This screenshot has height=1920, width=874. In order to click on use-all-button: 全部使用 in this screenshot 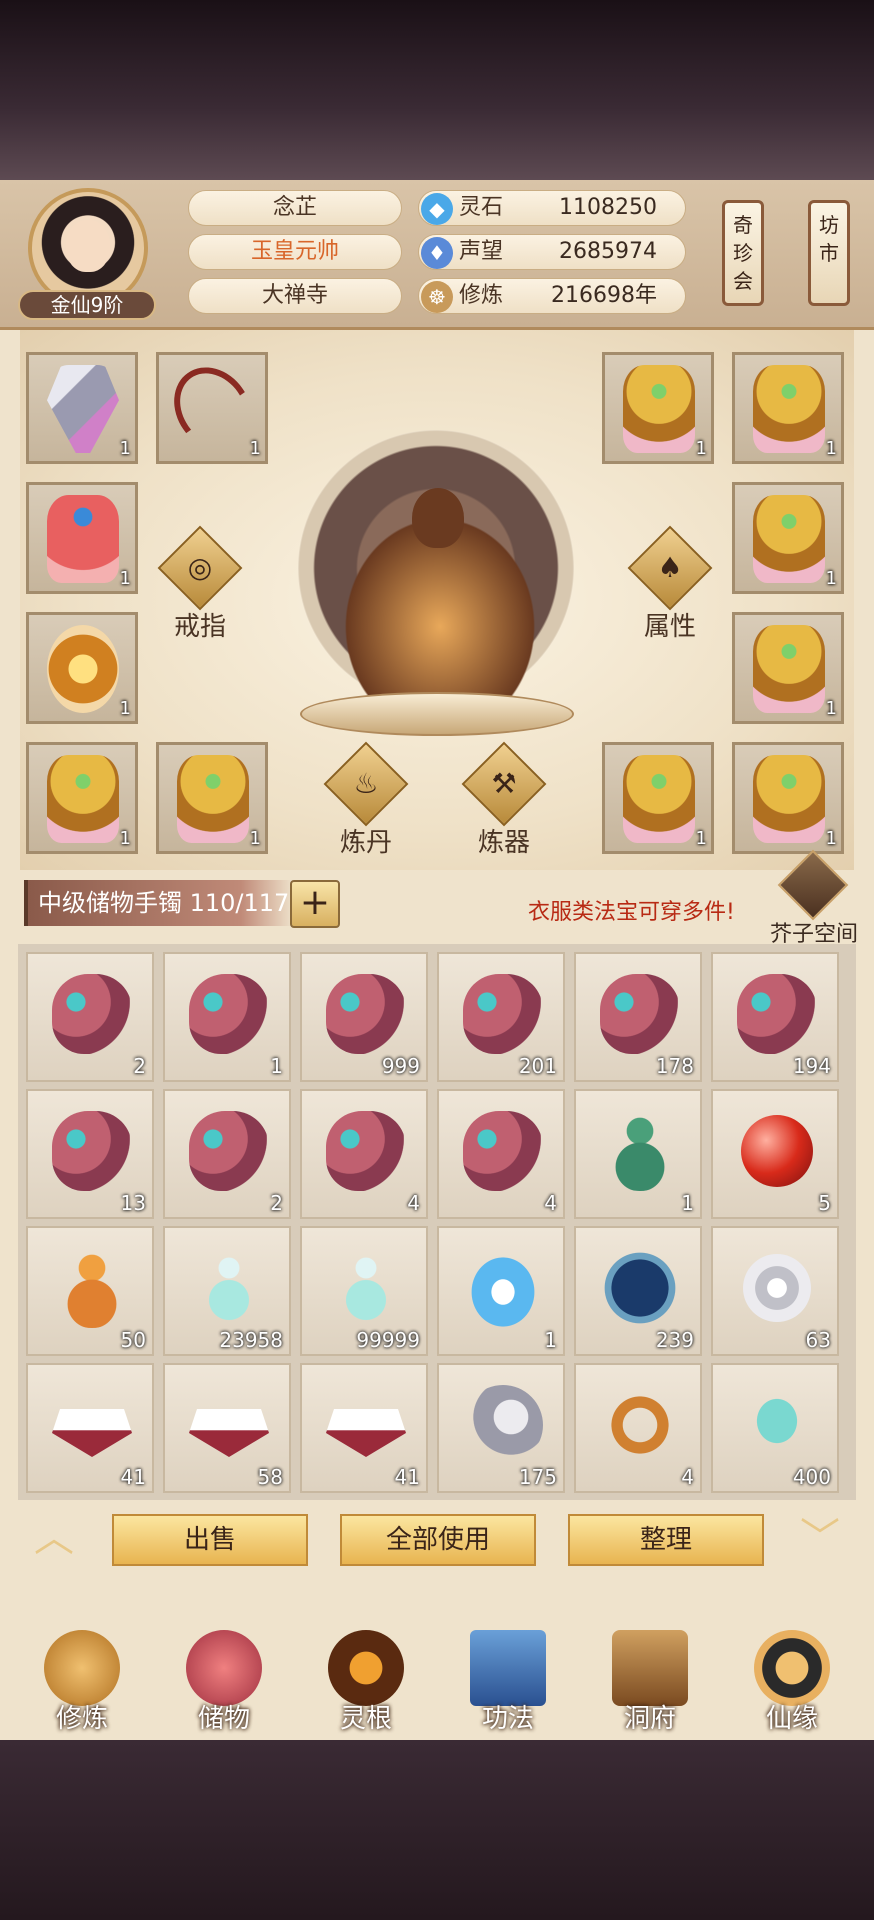, I will do `click(438, 1540)`.